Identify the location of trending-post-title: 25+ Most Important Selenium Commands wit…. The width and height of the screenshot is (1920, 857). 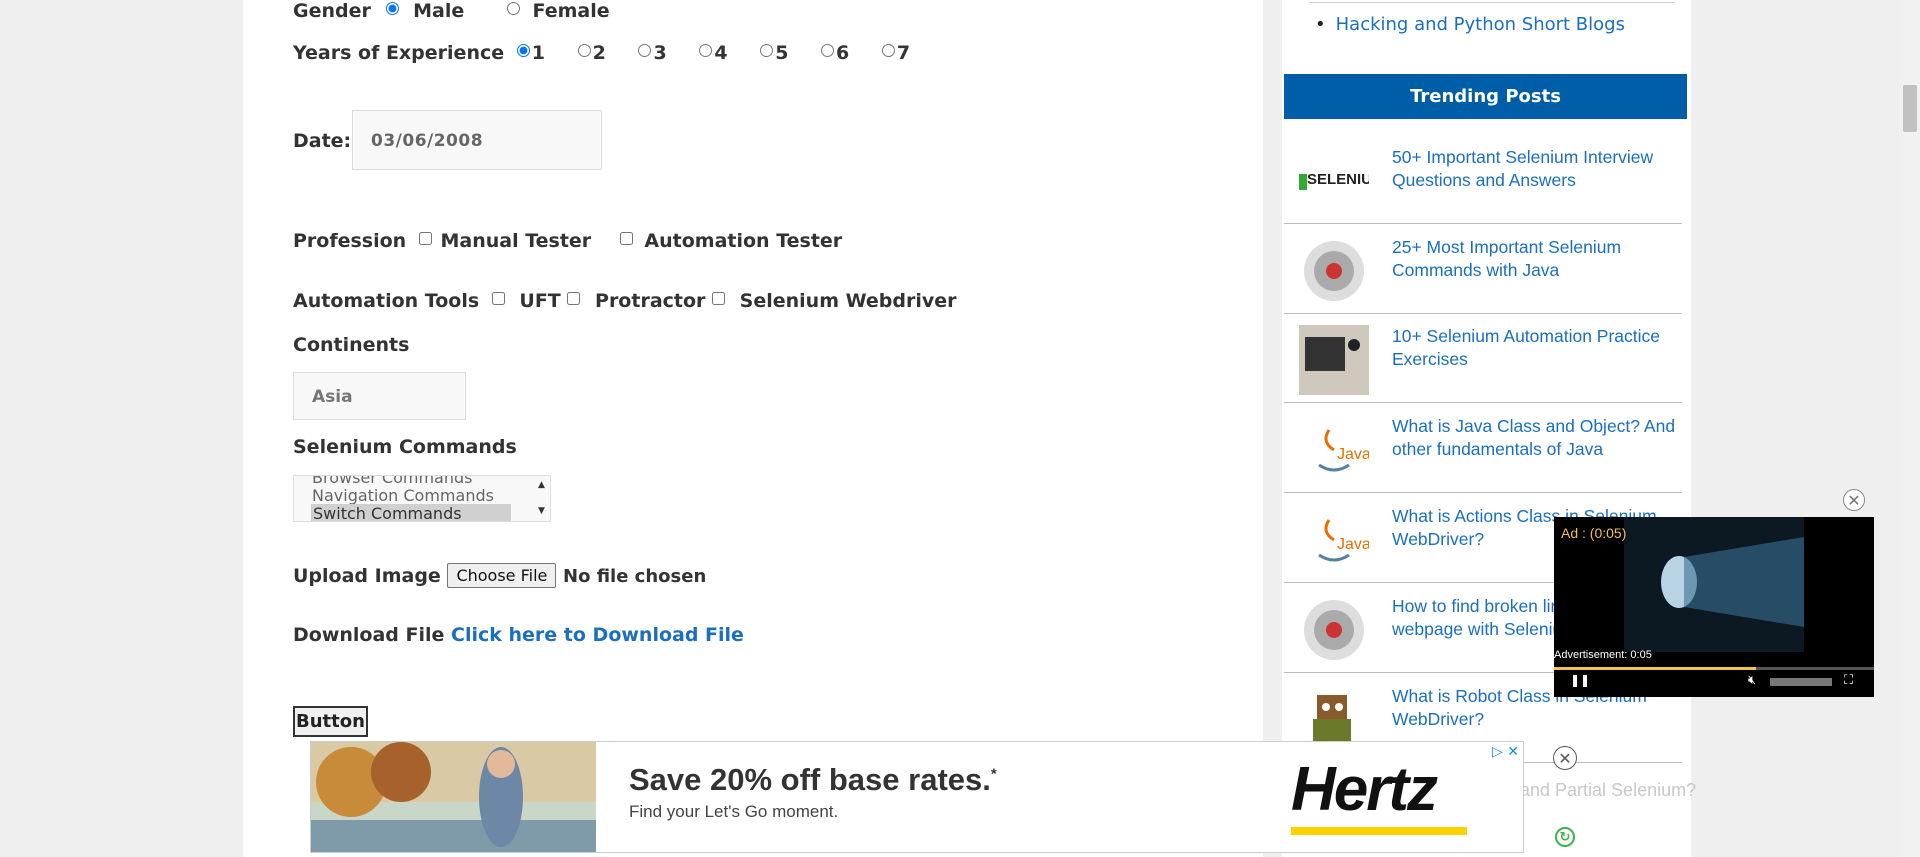
(1538, 259).